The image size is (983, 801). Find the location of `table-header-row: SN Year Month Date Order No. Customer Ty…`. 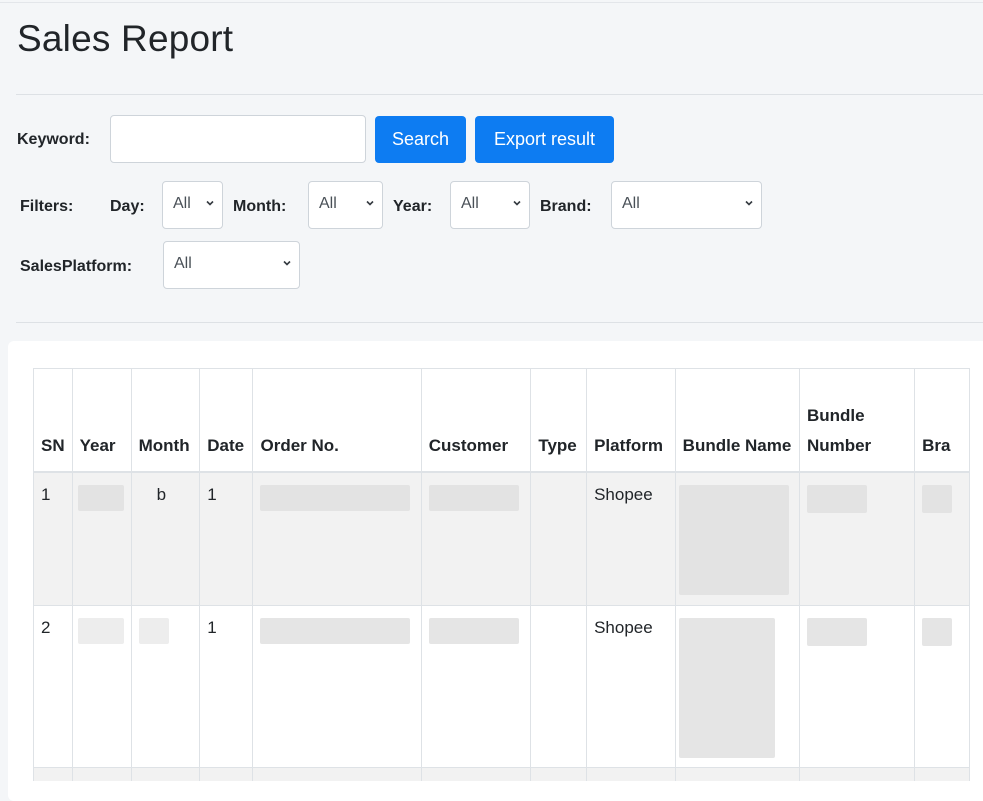

table-header-row: SN Year Month Date Order No. Customer Ty… is located at coordinates (501, 420).